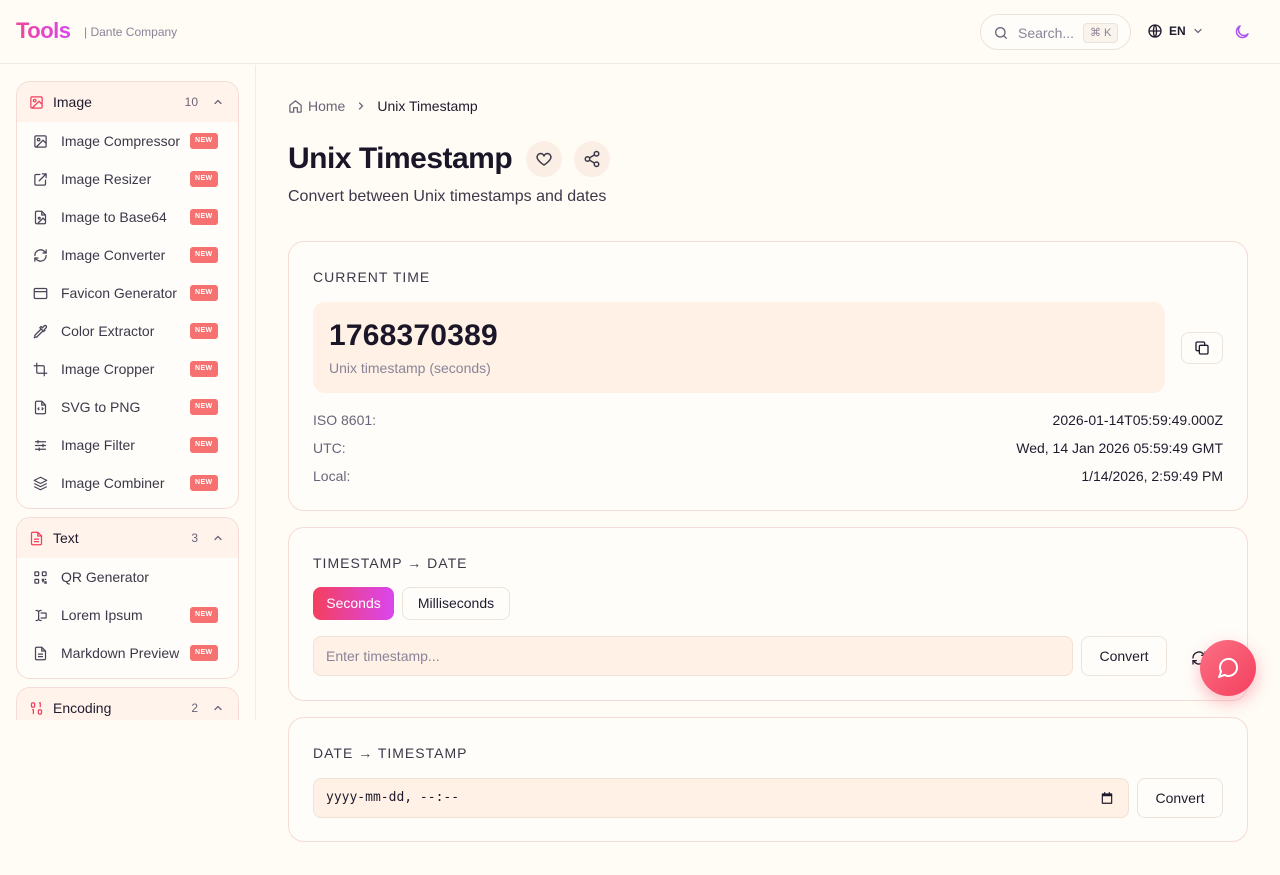  Describe the element at coordinates (1001, 33) in the screenshot. I see `search-icon` at that location.